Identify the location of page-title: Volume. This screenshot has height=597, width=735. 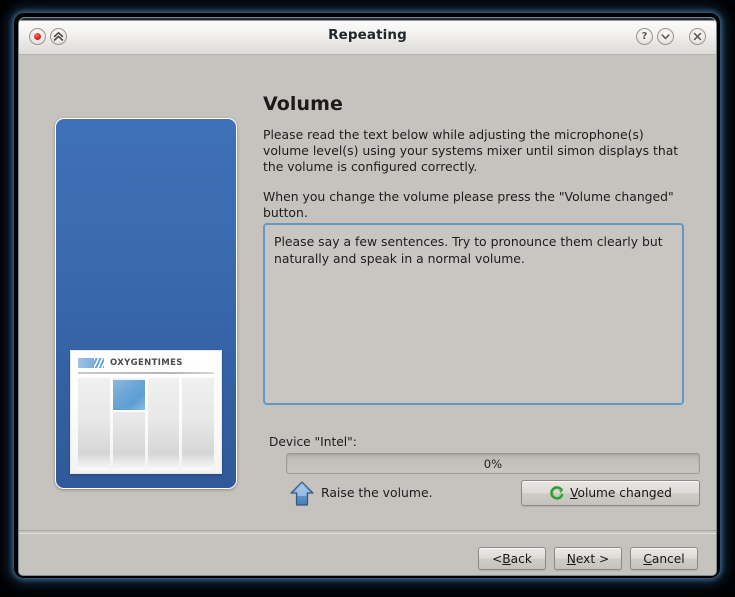
(303, 104).